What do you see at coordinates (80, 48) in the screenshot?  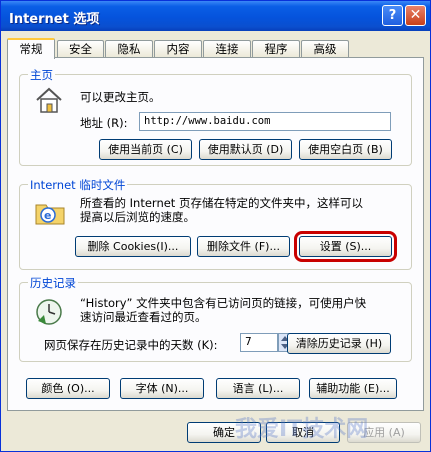 I see `tab-security: 安全` at bounding box center [80, 48].